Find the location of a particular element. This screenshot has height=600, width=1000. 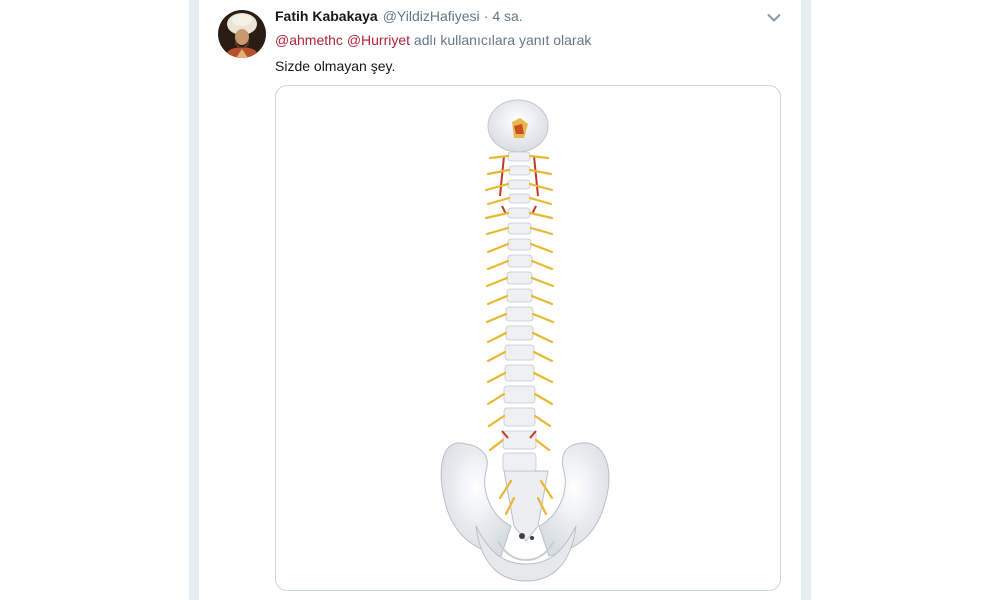

user-avatar is located at coordinates (242, 34).